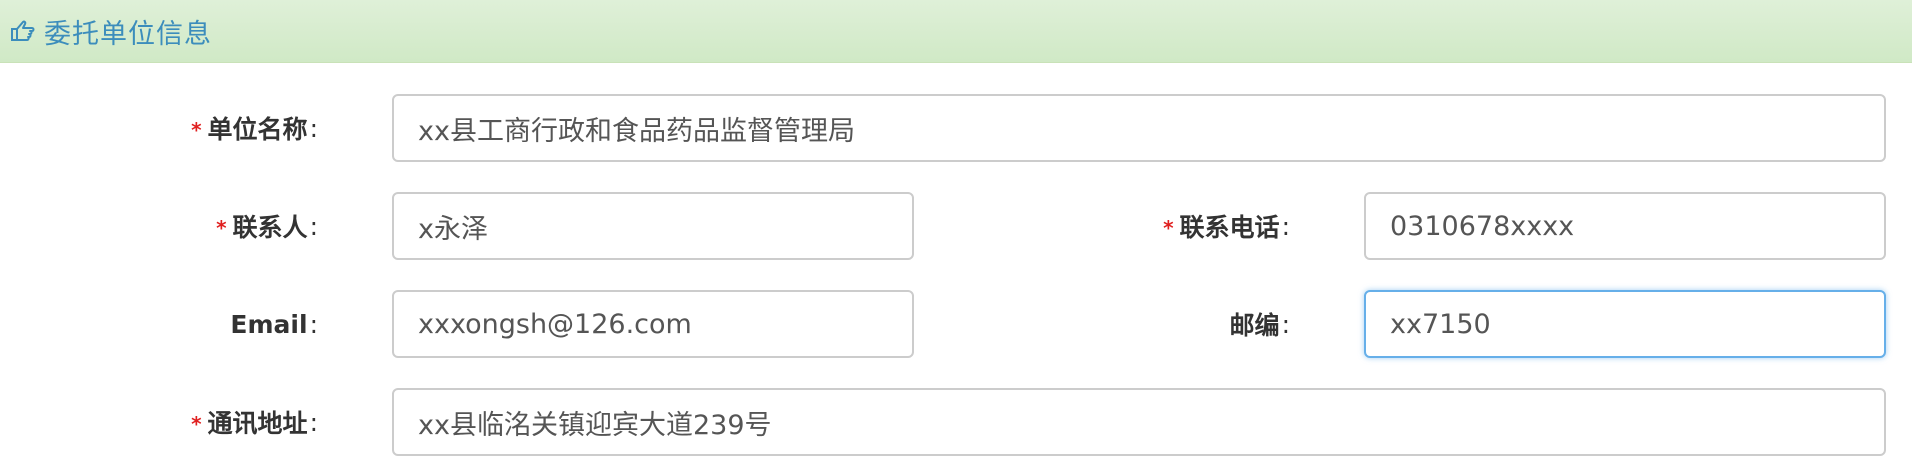 This screenshot has width=1912, height=476. I want to click on form-row-address: * 通讯地址 :, so click(956, 422).